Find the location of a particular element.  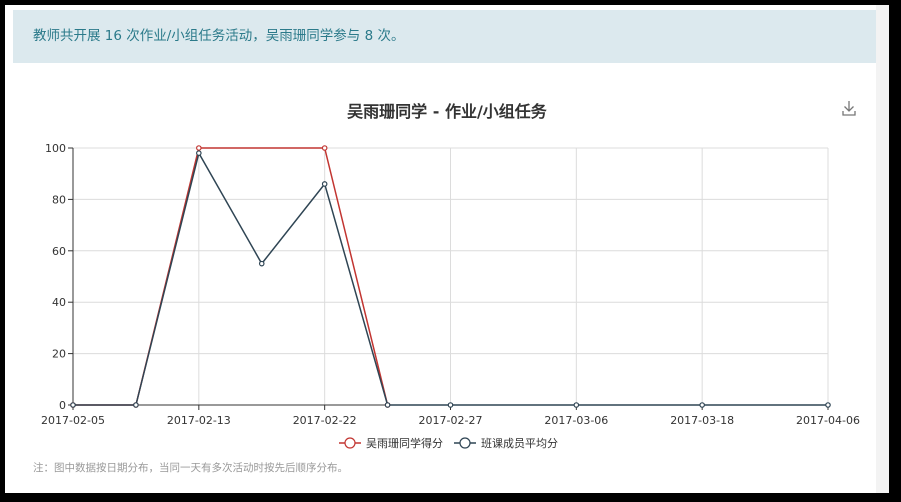

y-tick-label: 20 is located at coordinates (59, 354).